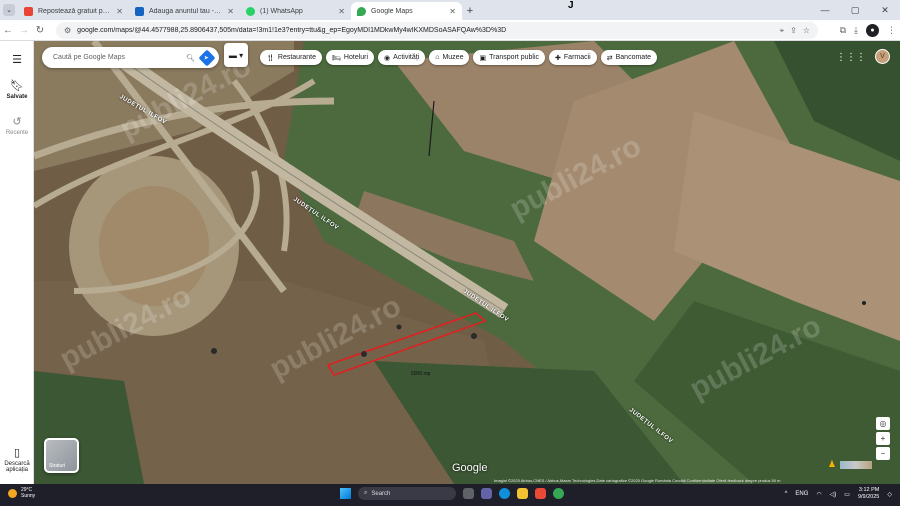 The image size is (900, 506). I want to click on maps-pin-icon, so click(361, 11).